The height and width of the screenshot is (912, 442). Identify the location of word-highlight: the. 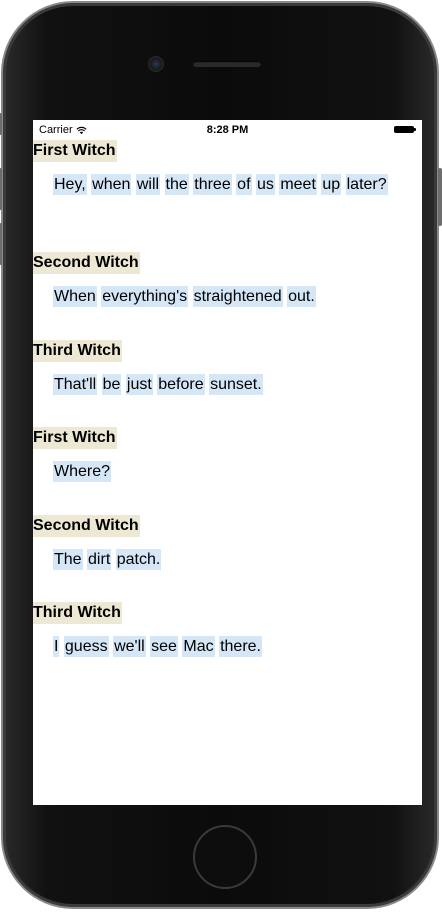
(176, 184).